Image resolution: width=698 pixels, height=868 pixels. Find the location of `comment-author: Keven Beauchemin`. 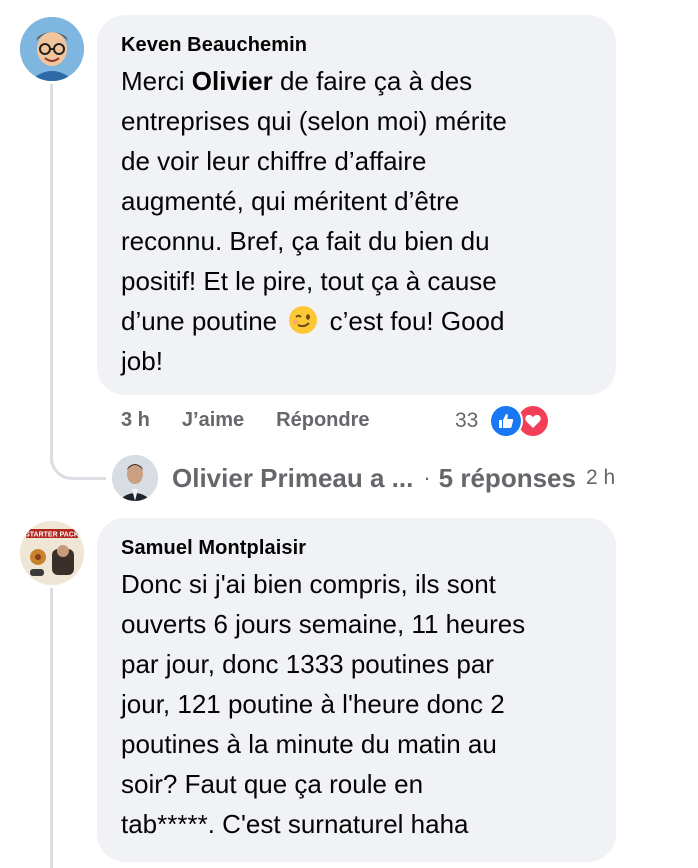

comment-author: Keven Beauchemin is located at coordinates (356, 45).